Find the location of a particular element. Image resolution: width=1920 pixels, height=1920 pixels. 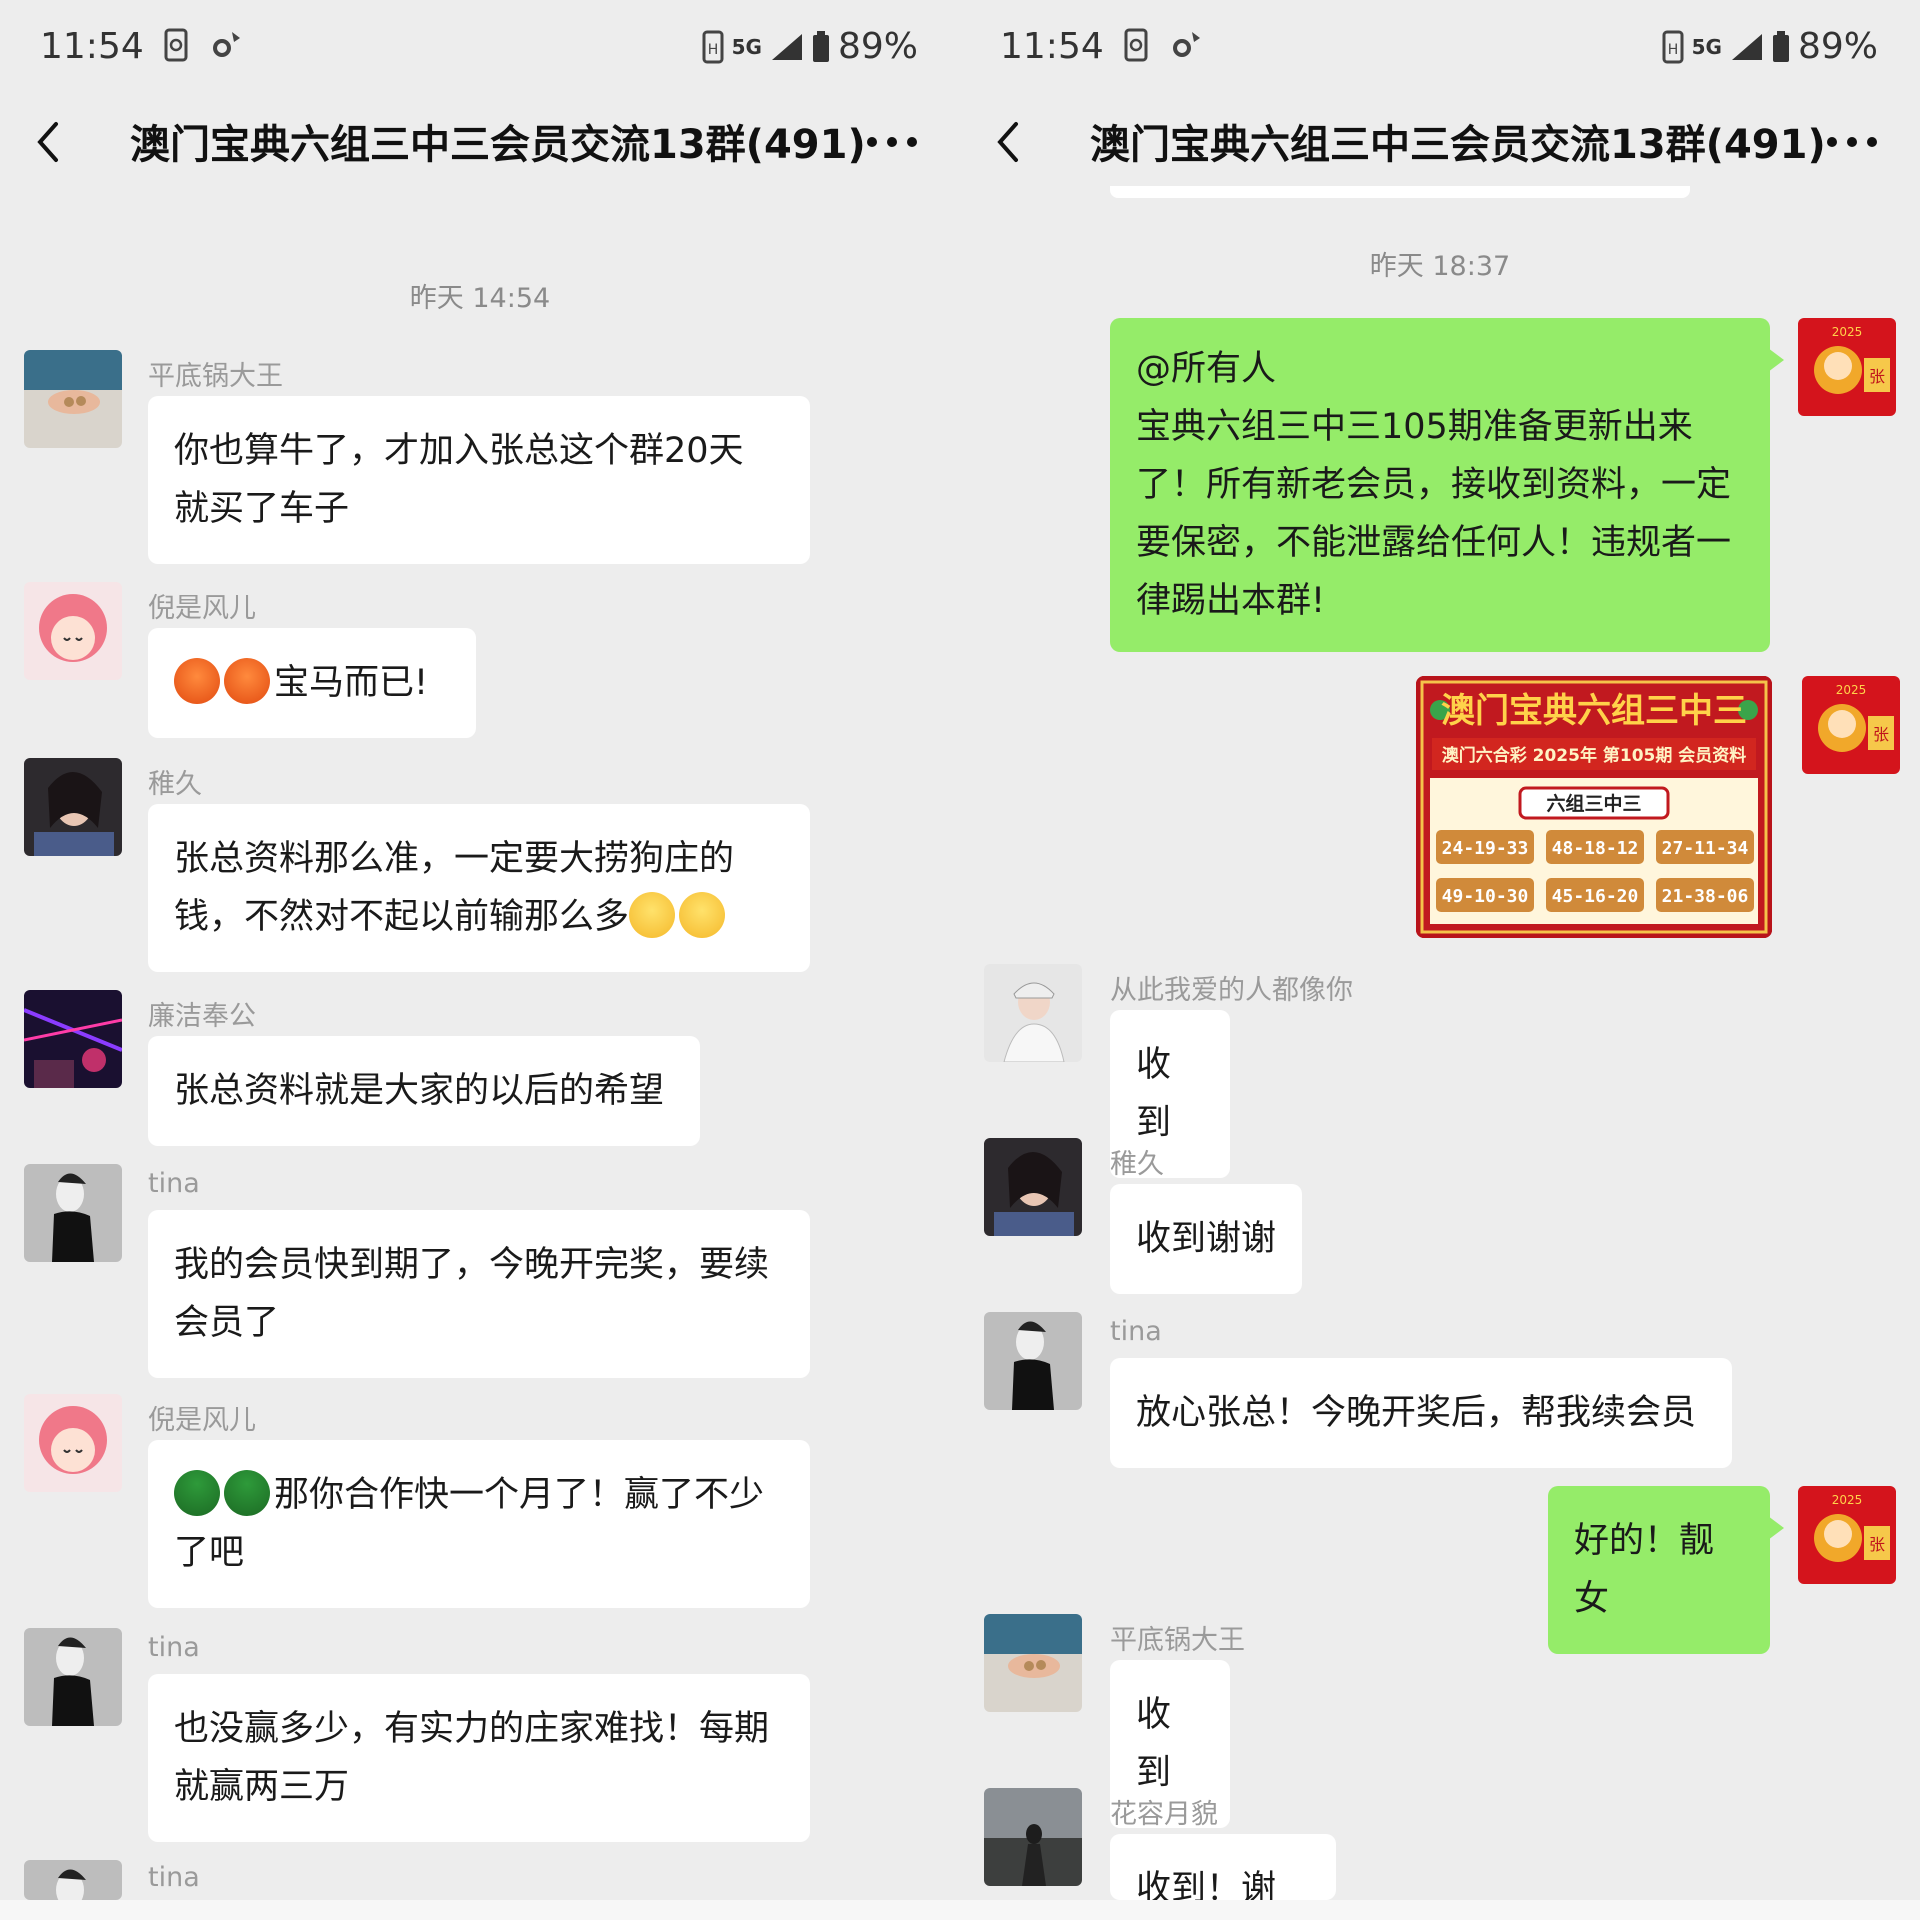

message-bubble: 我的会员快到期了，今晚开完奖，要续 会员了 is located at coordinates (479, 1294).